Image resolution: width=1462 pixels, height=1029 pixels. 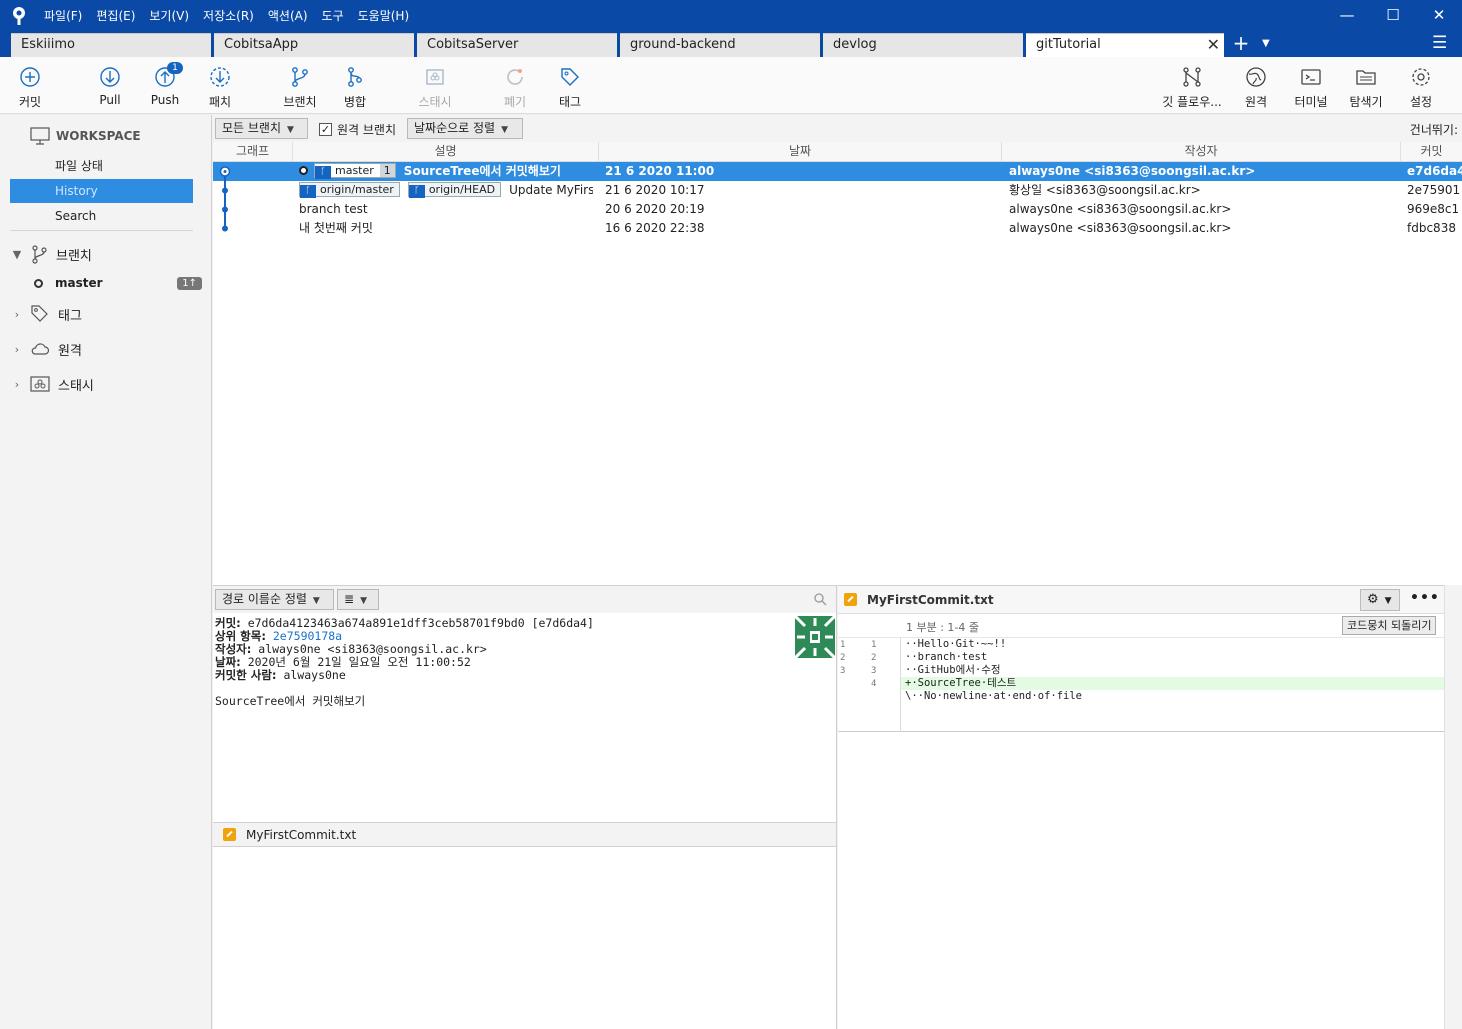 I want to click on fetch-button: 패치, so click(x=220, y=87).